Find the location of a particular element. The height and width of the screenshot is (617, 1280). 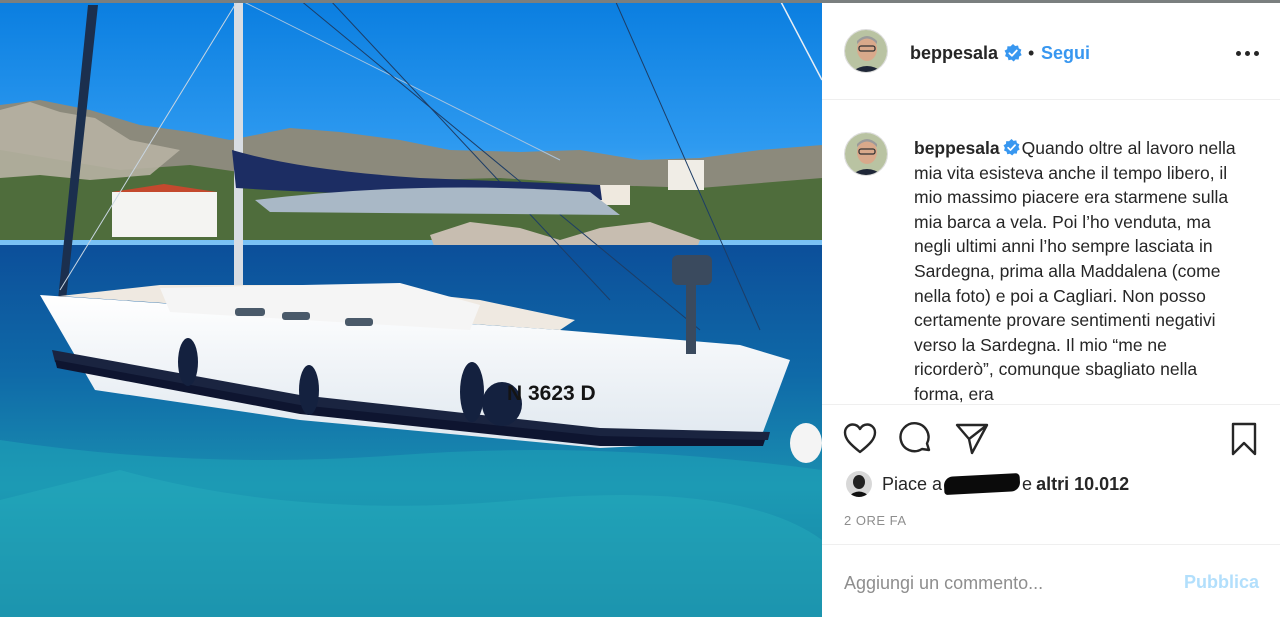

add-comment-bar: Pubblica is located at coordinates (1051, 580).